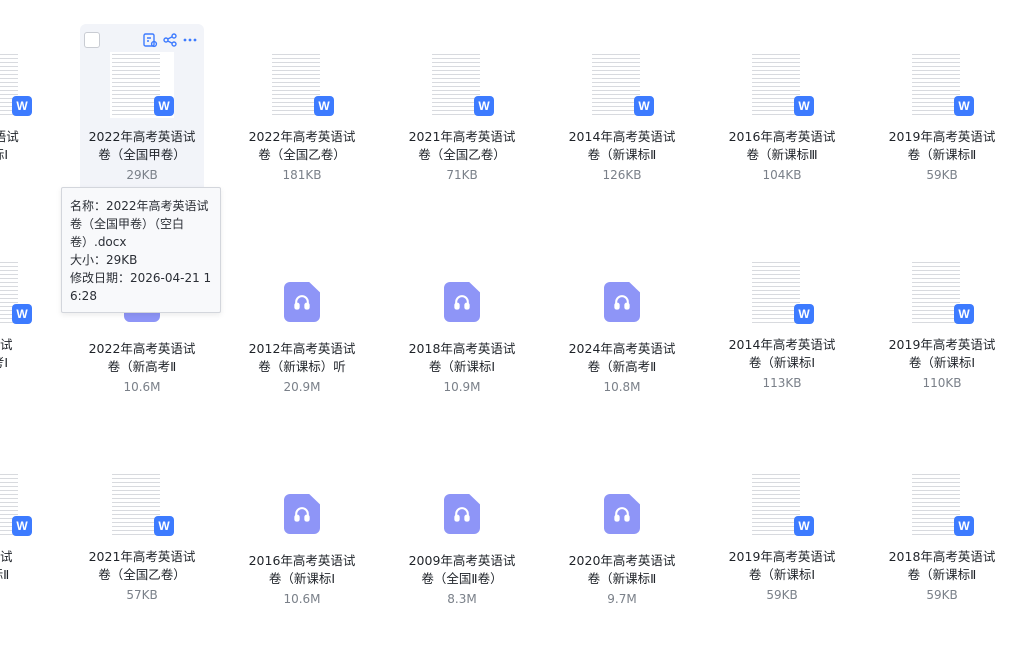 The height and width of the screenshot is (671, 1031). I want to click on file-tile: 2016年高考英语试 卷（新课标Ⅰ 10.6M, so click(302, 534).